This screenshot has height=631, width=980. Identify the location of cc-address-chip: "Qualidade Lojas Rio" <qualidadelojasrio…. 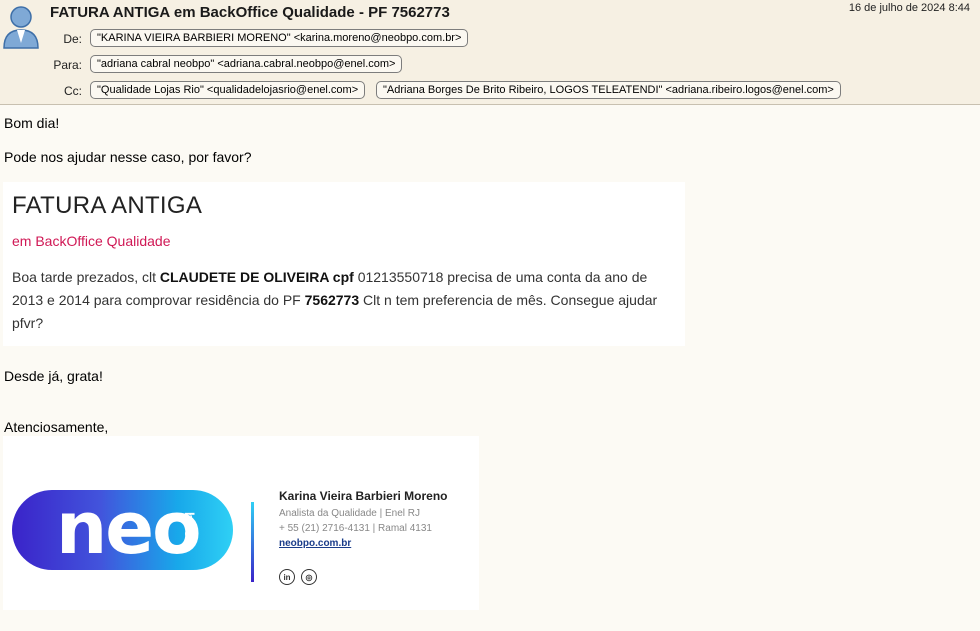
(228, 90).